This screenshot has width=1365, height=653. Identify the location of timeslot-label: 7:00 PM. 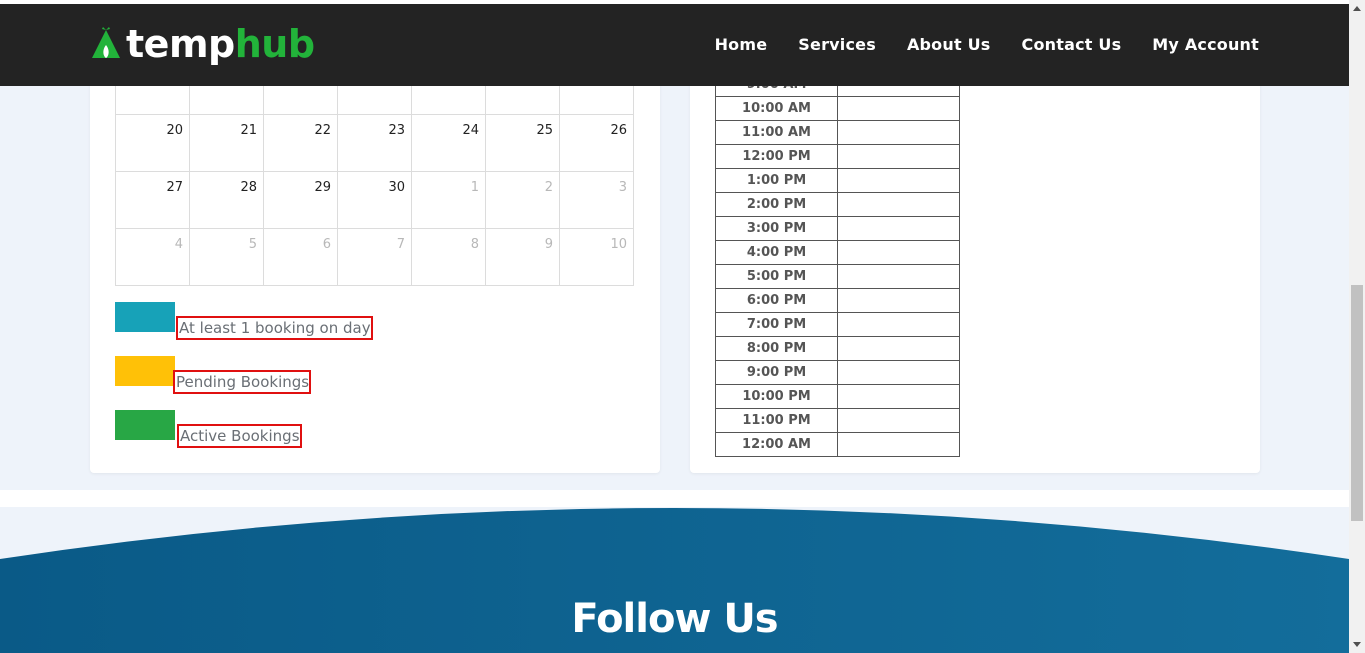
(776, 324).